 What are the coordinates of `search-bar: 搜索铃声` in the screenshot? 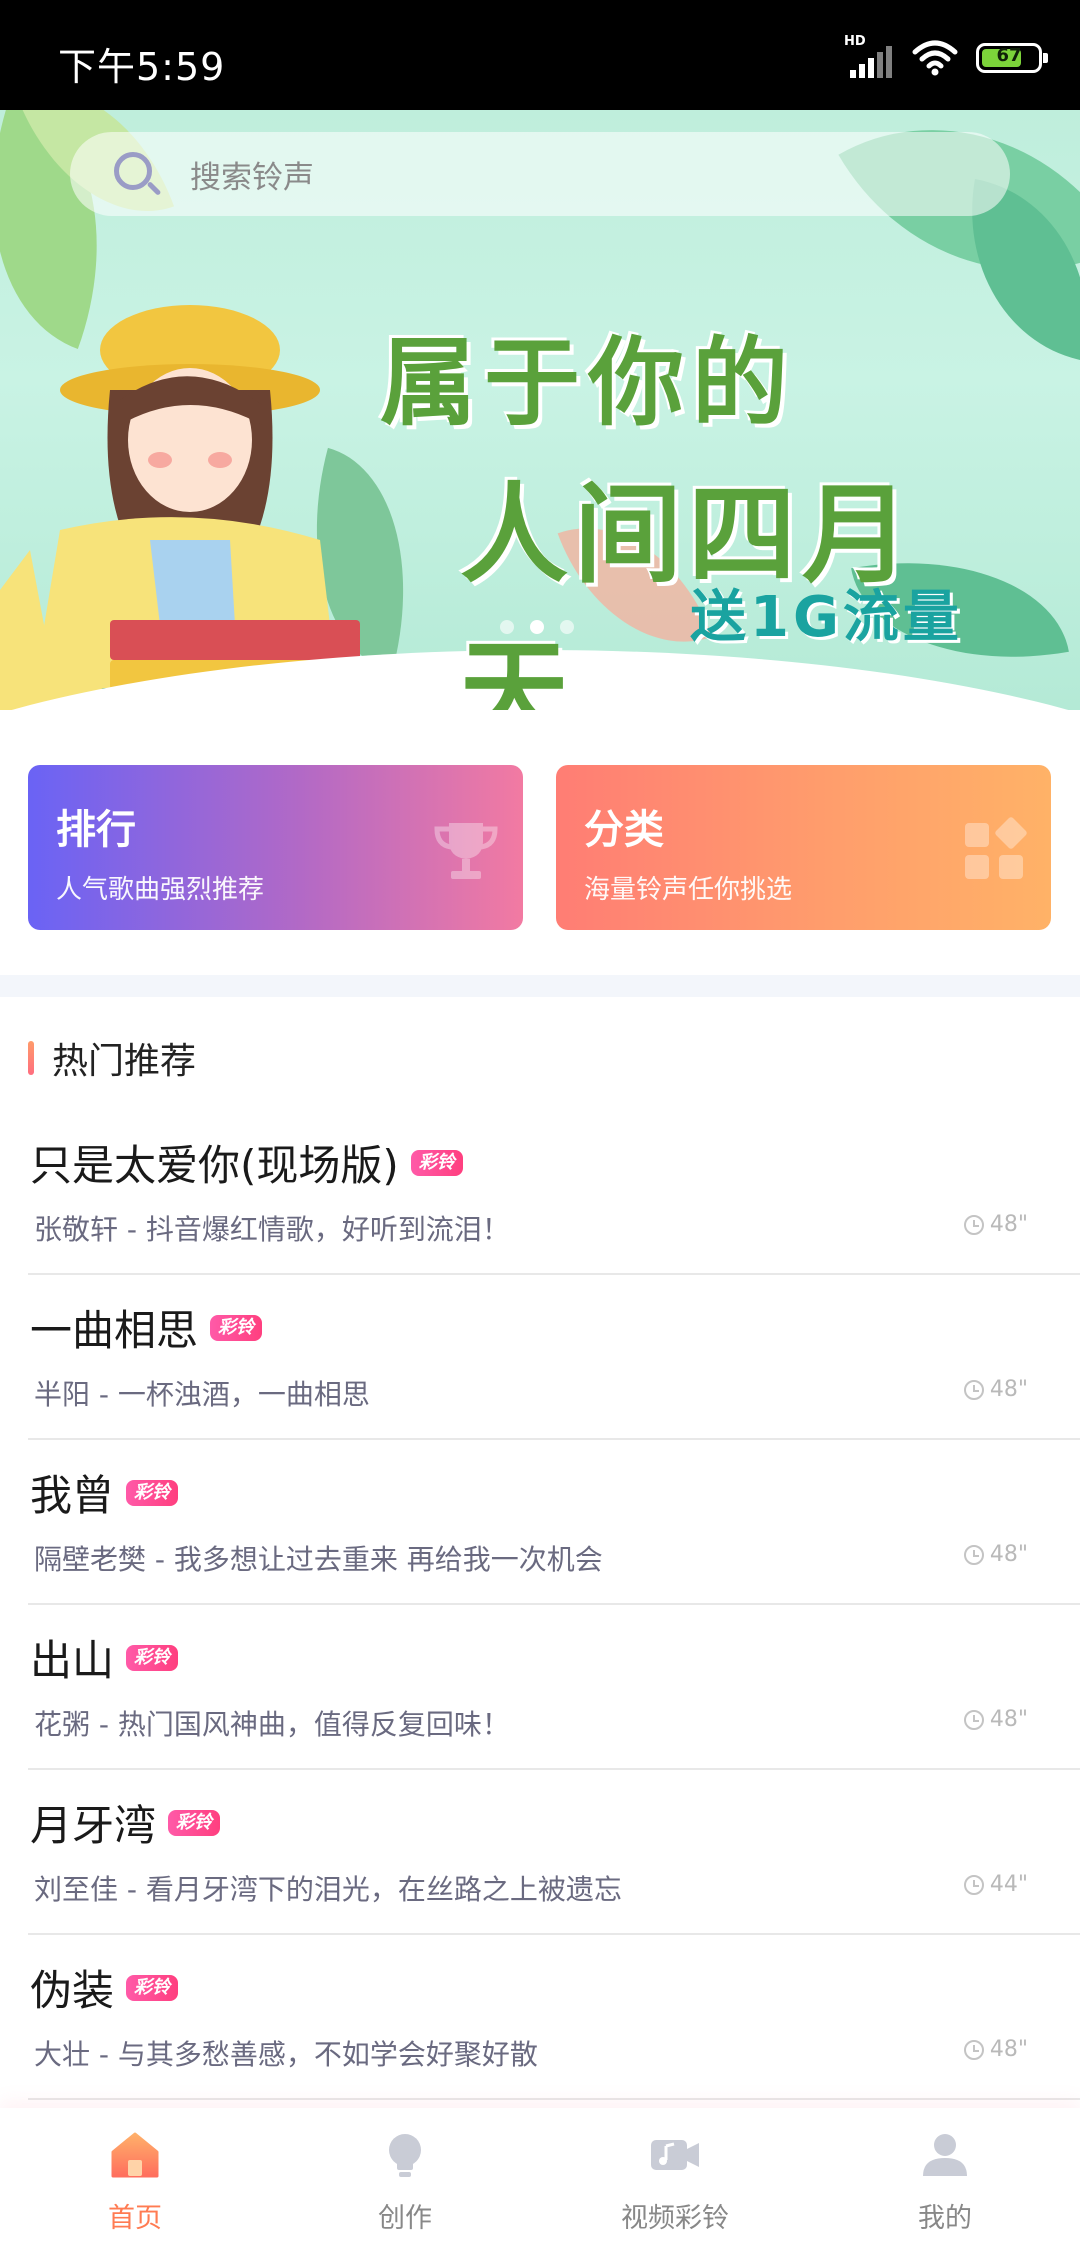 It's located at (540, 174).